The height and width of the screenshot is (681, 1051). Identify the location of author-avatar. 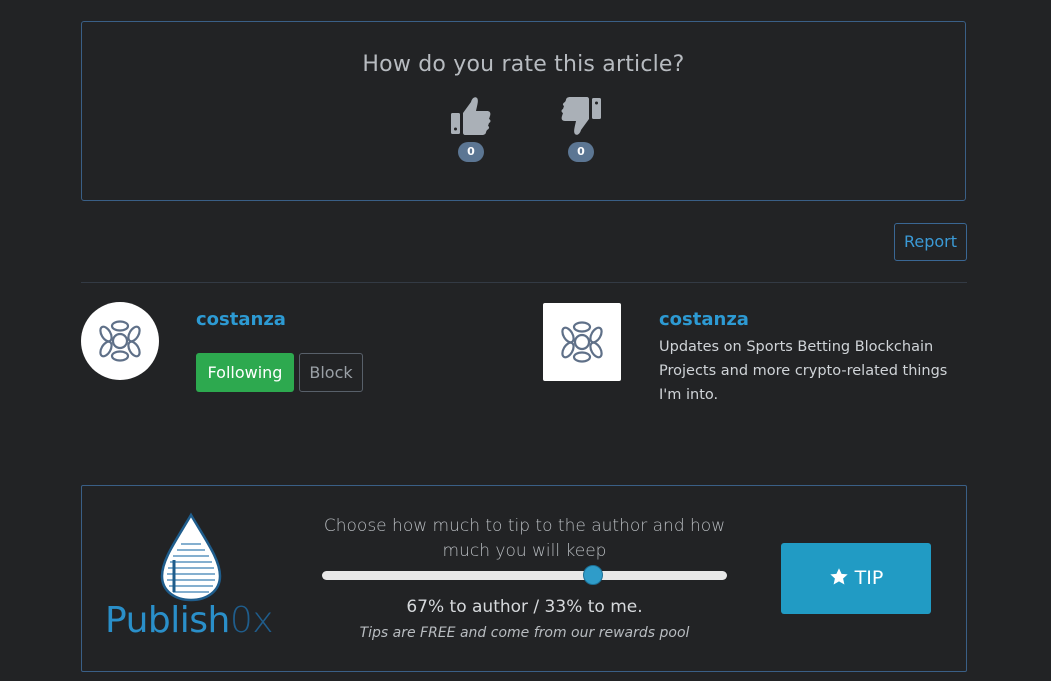
(120, 341).